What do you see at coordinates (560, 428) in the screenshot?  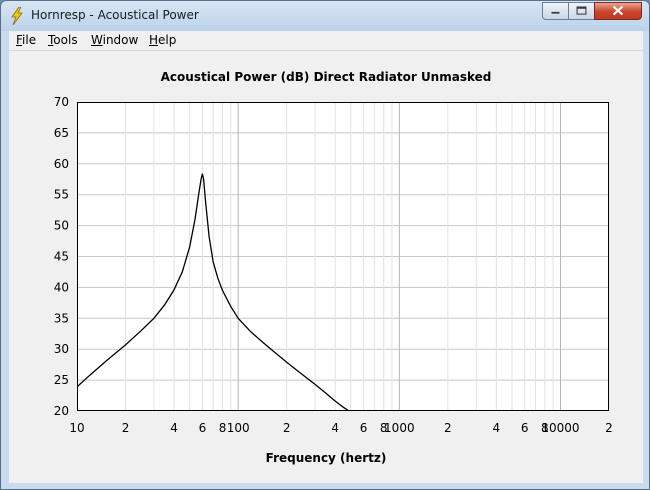 I see `x-tick-label: 10000` at bounding box center [560, 428].